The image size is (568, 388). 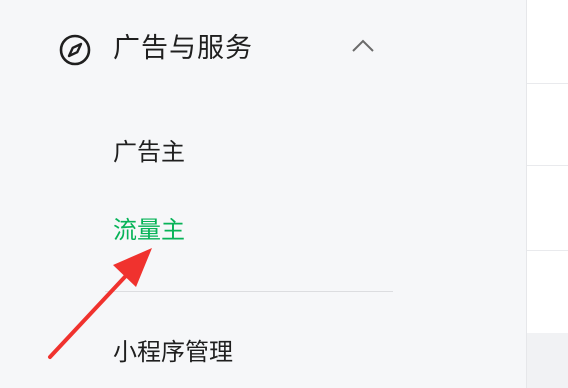 What do you see at coordinates (547, 360) in the screenshot?
I see `content-footer-area` at bounding box center [547, 360].